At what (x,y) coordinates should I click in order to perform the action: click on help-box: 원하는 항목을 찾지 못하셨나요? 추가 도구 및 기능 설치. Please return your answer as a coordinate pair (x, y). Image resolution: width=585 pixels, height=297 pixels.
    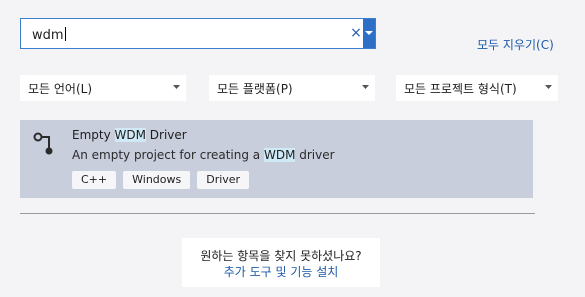
    Looking at the image, I should click on (281, 262).